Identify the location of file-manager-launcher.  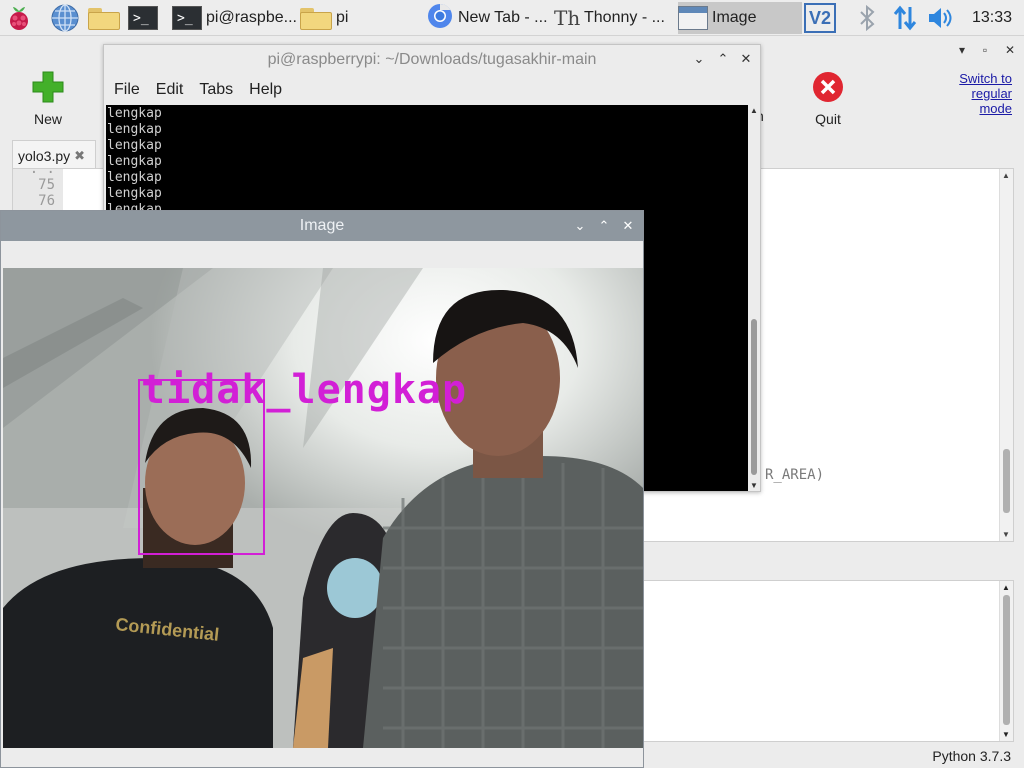
(104, 18).